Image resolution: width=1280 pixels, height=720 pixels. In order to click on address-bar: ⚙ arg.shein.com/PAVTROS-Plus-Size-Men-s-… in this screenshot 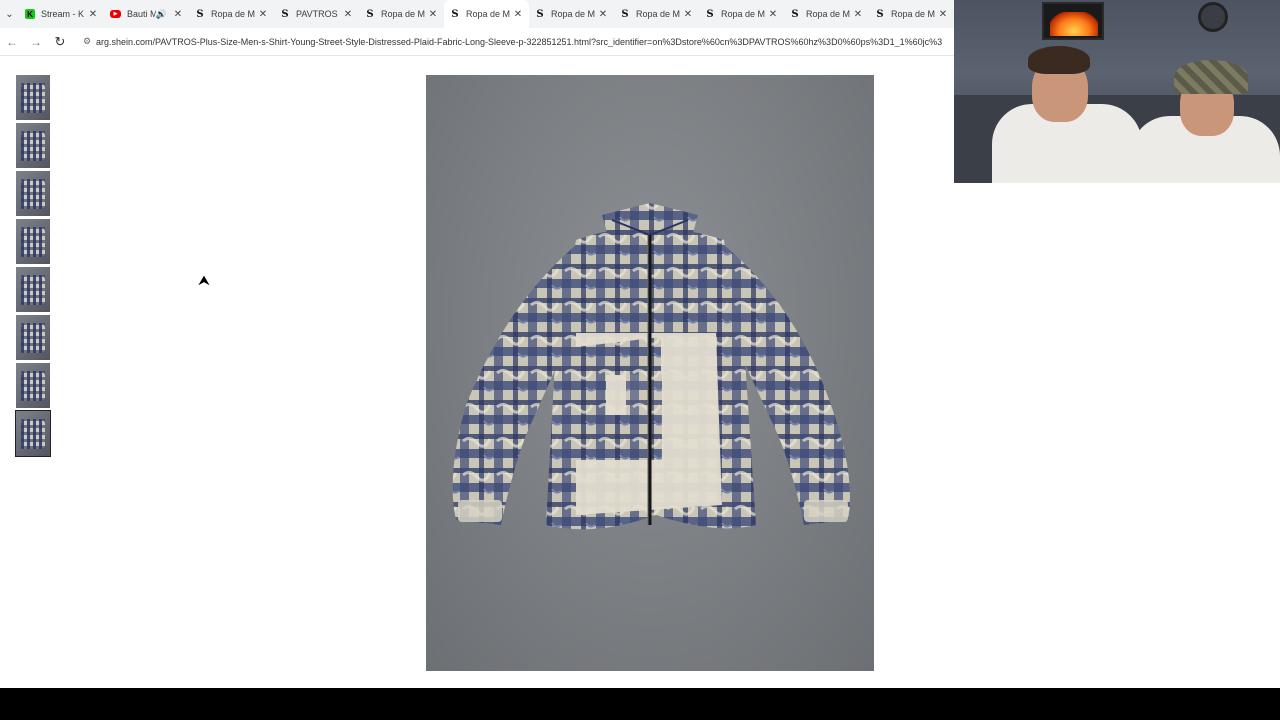, I will do `click(516, 42)`.